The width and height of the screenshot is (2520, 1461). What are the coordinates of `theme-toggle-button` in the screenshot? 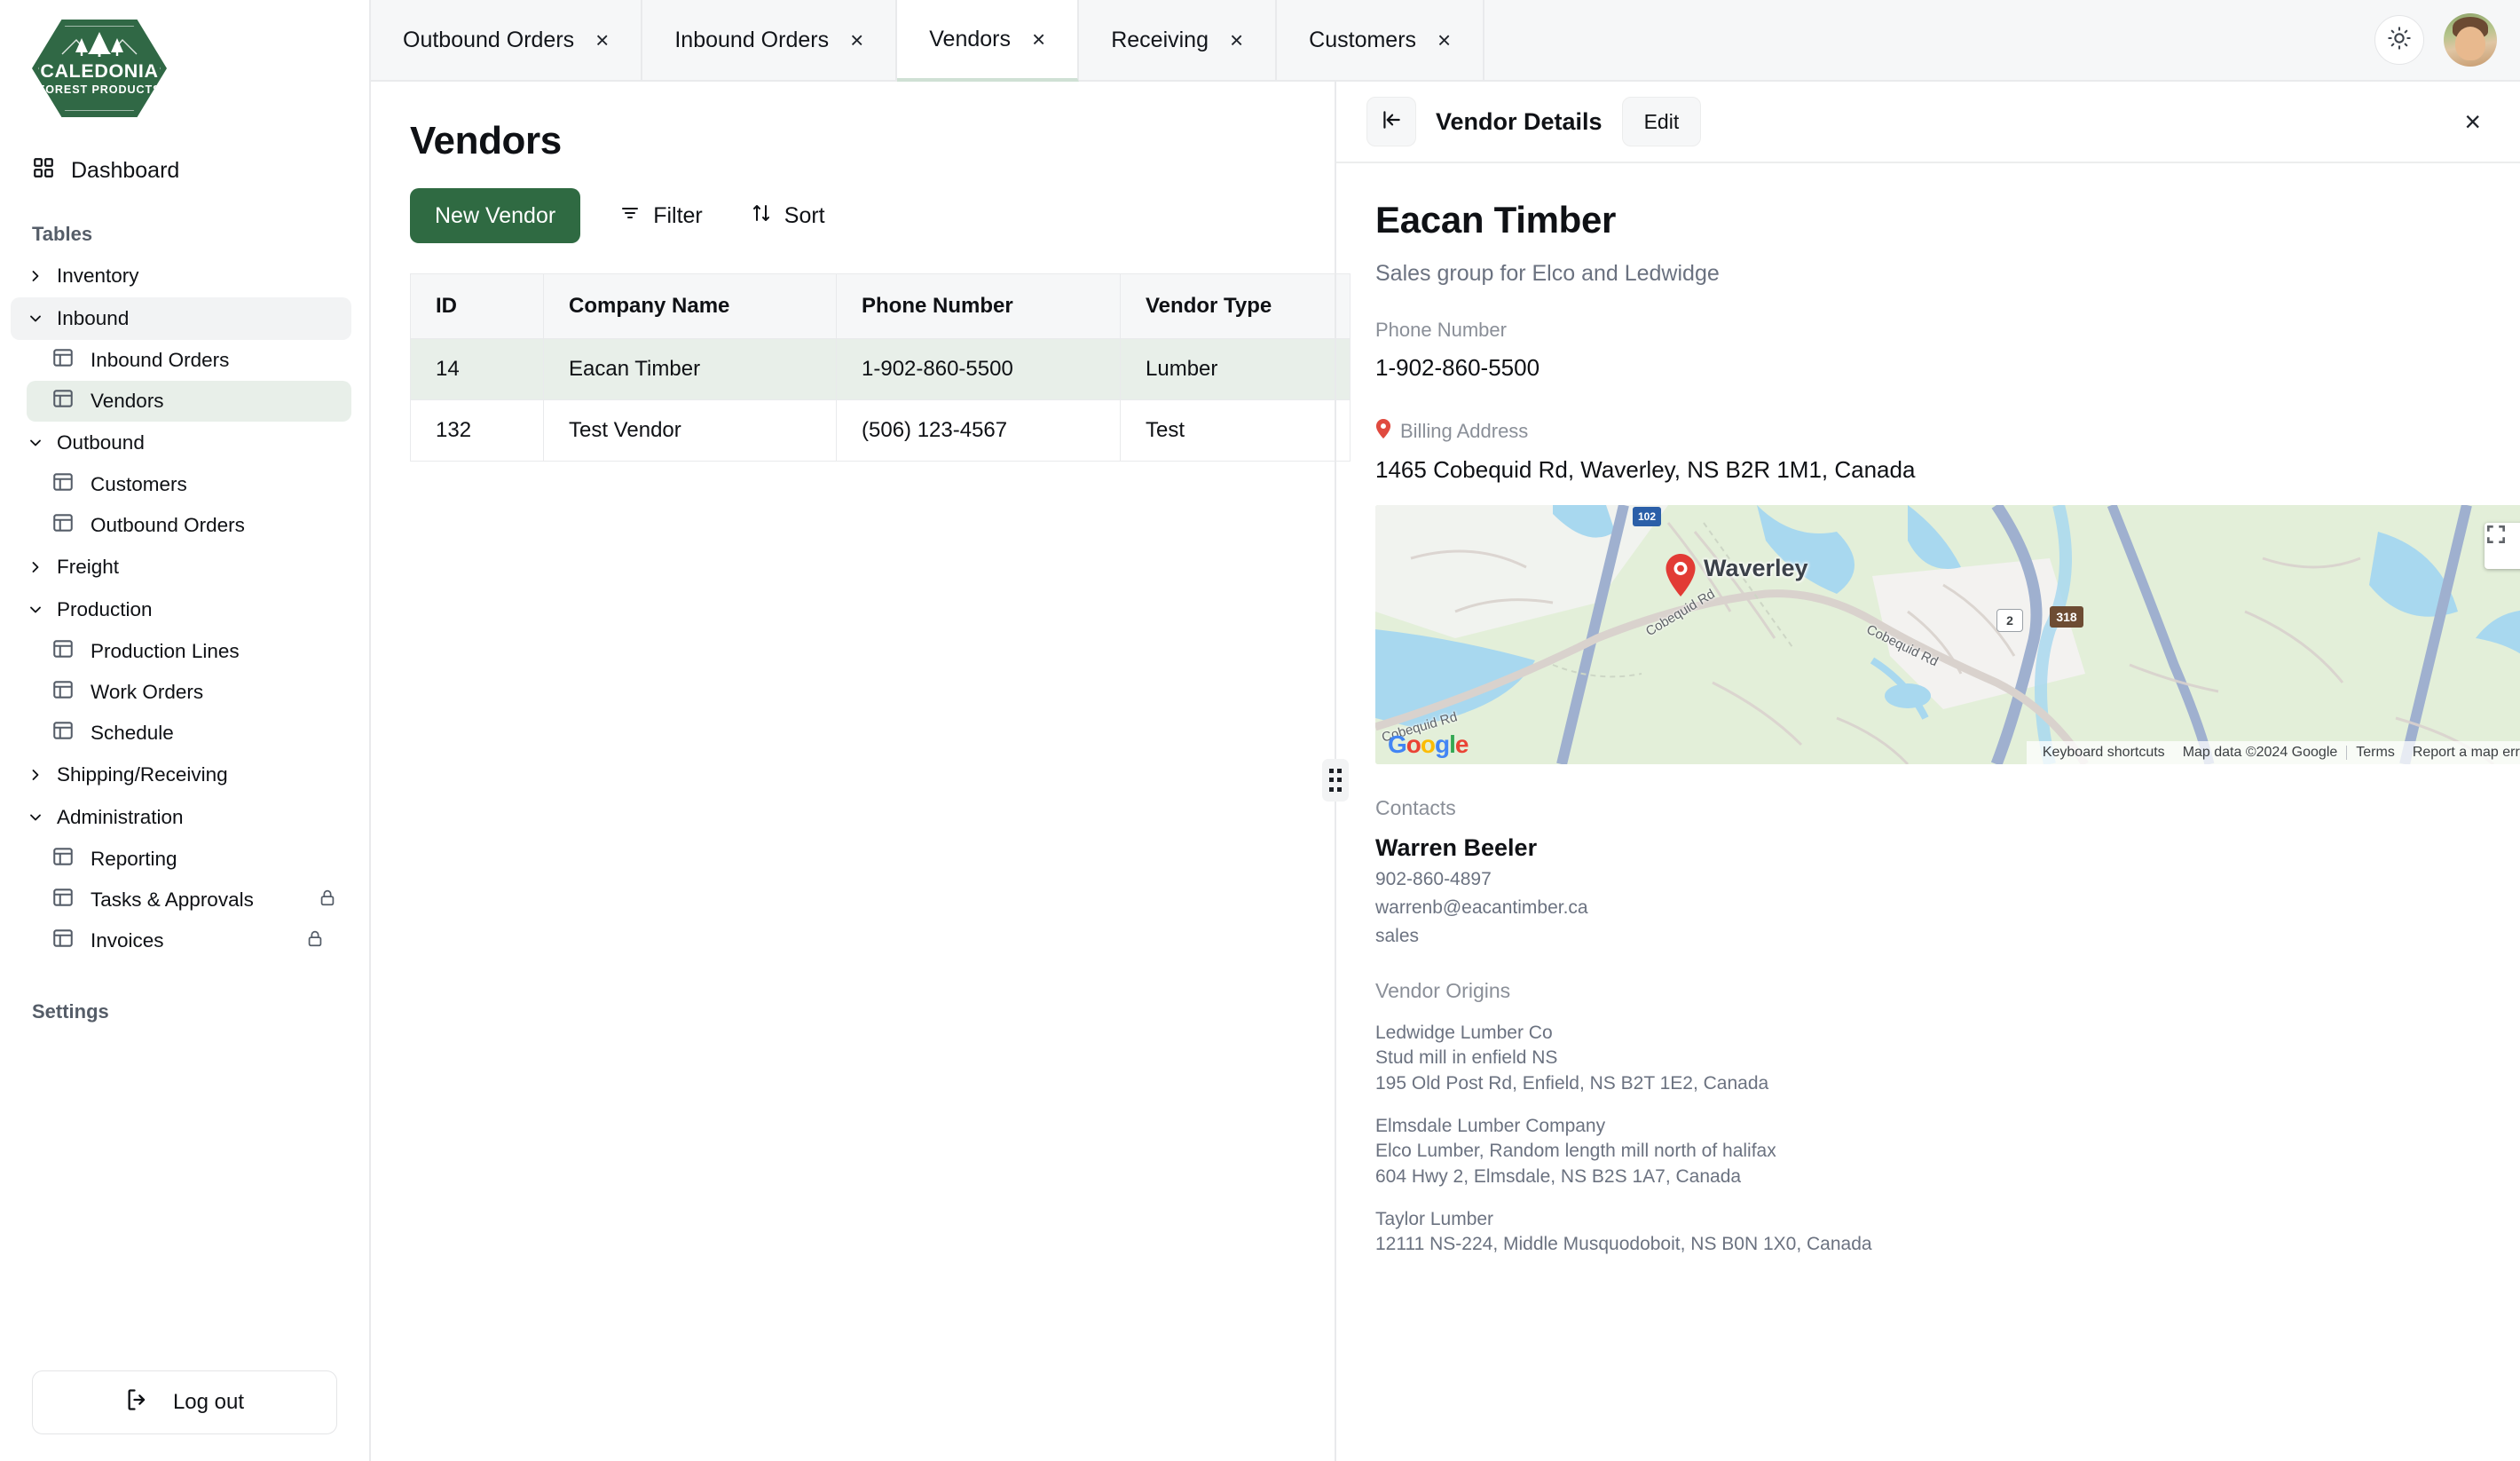 It's located at (2399, 40).